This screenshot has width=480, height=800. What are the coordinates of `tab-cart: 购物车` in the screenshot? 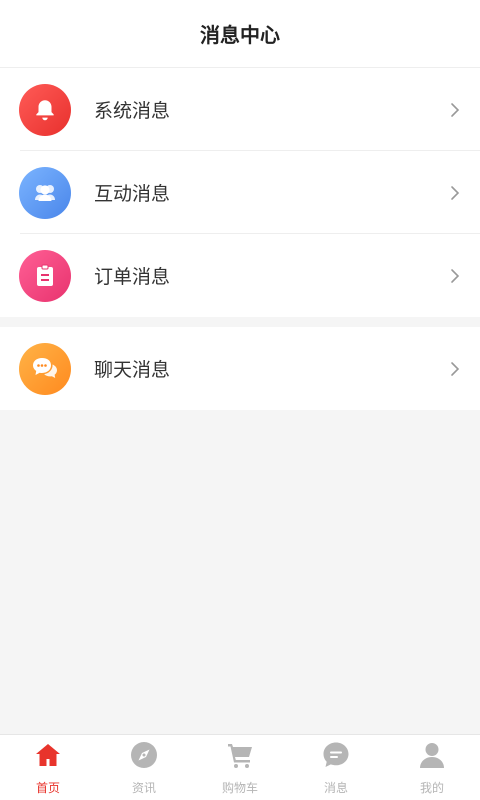 It's located at (240, 767).